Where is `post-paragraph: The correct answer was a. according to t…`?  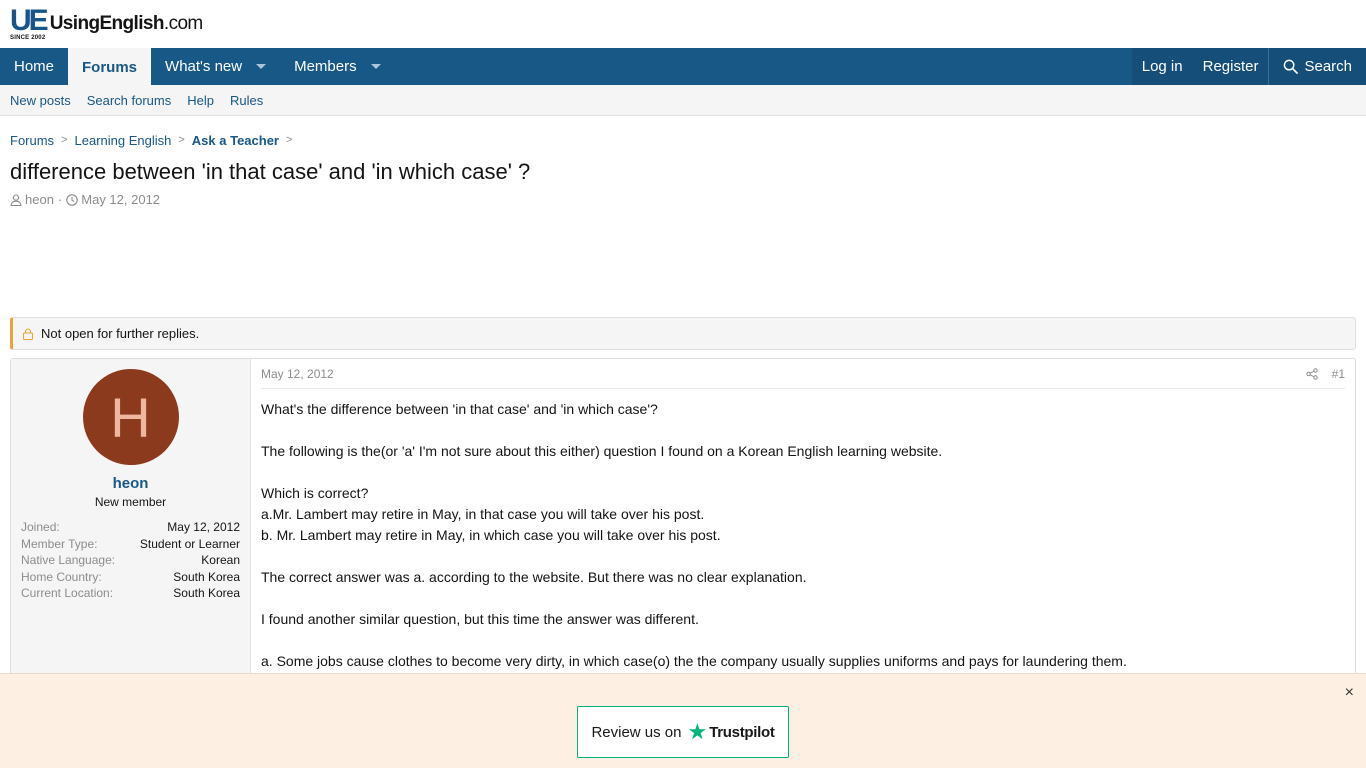 post-paragraph: The correct answer was a. according to t… is located at coordinates (534, 577).